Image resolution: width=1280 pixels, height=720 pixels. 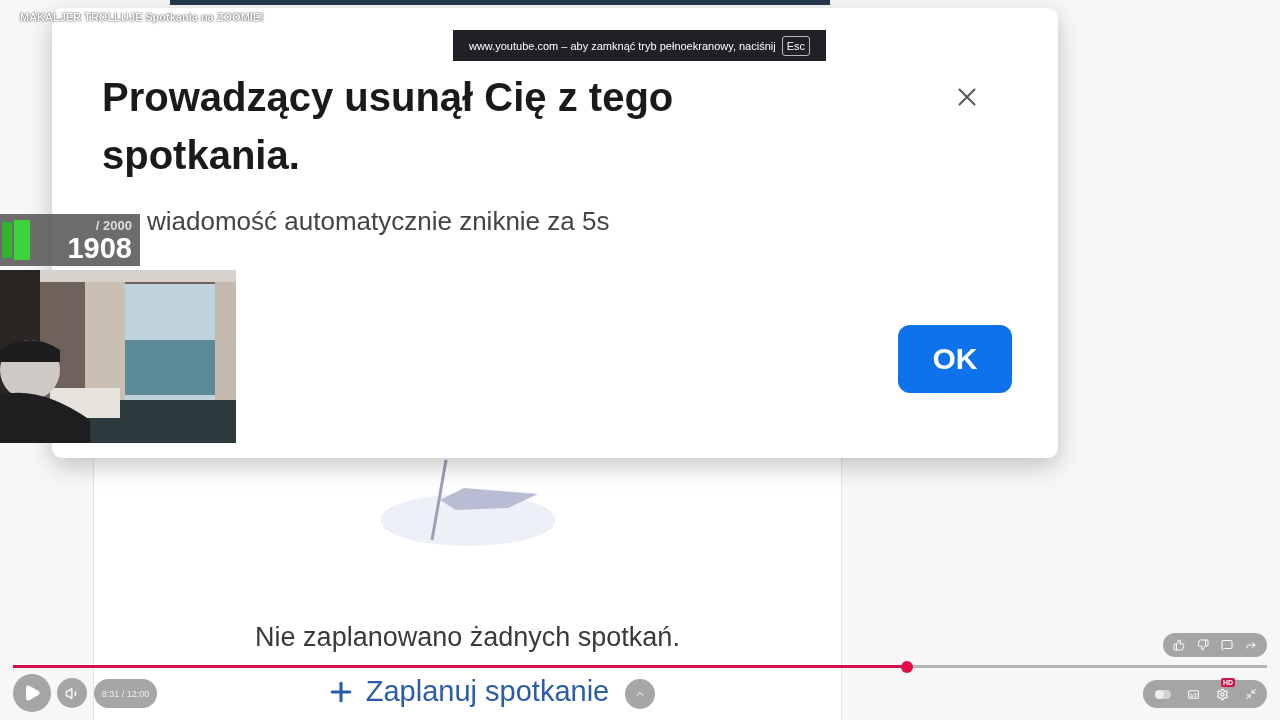 What do you see at coordinates (467, 637) in the screenshot?
I see `empty-text: Nie zaplanowano żadnych spotkań.` at bounding box center [467, 637].